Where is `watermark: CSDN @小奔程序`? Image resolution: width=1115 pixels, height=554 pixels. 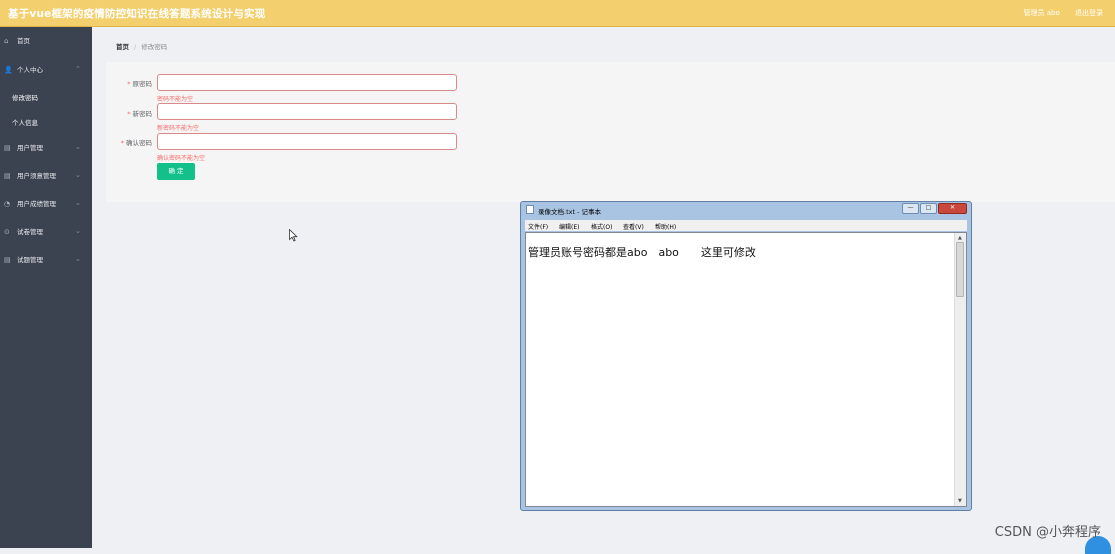 watermark: CSDN @小奔程序 is located at coordinates (1047, 532).